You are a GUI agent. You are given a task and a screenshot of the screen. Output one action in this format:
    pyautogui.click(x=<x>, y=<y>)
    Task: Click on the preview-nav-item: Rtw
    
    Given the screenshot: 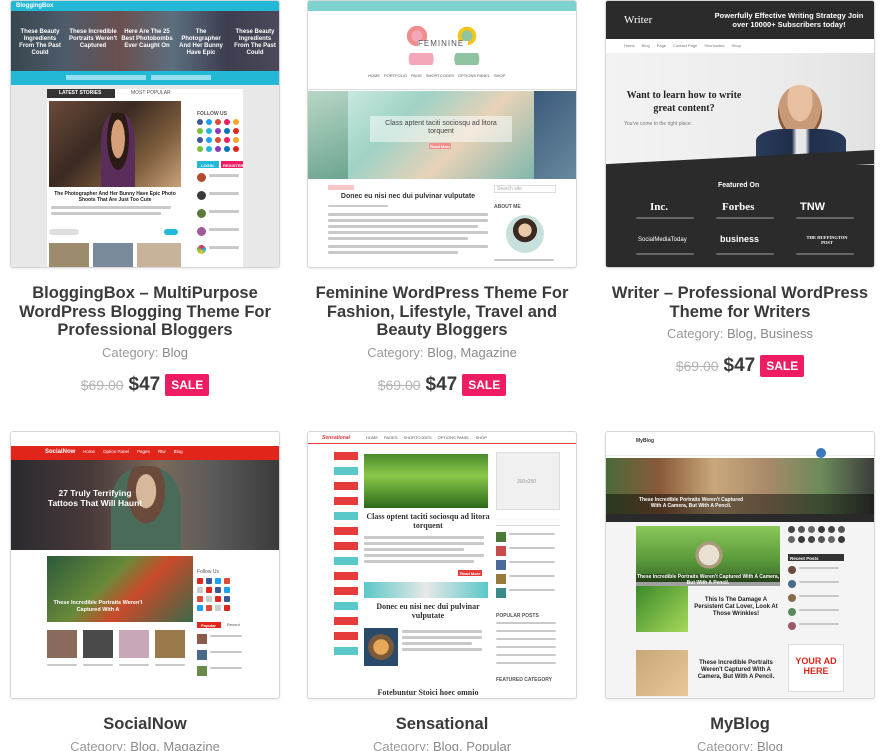 What is the action you would take?
    pyautogui.click(x=162, y=453)
    